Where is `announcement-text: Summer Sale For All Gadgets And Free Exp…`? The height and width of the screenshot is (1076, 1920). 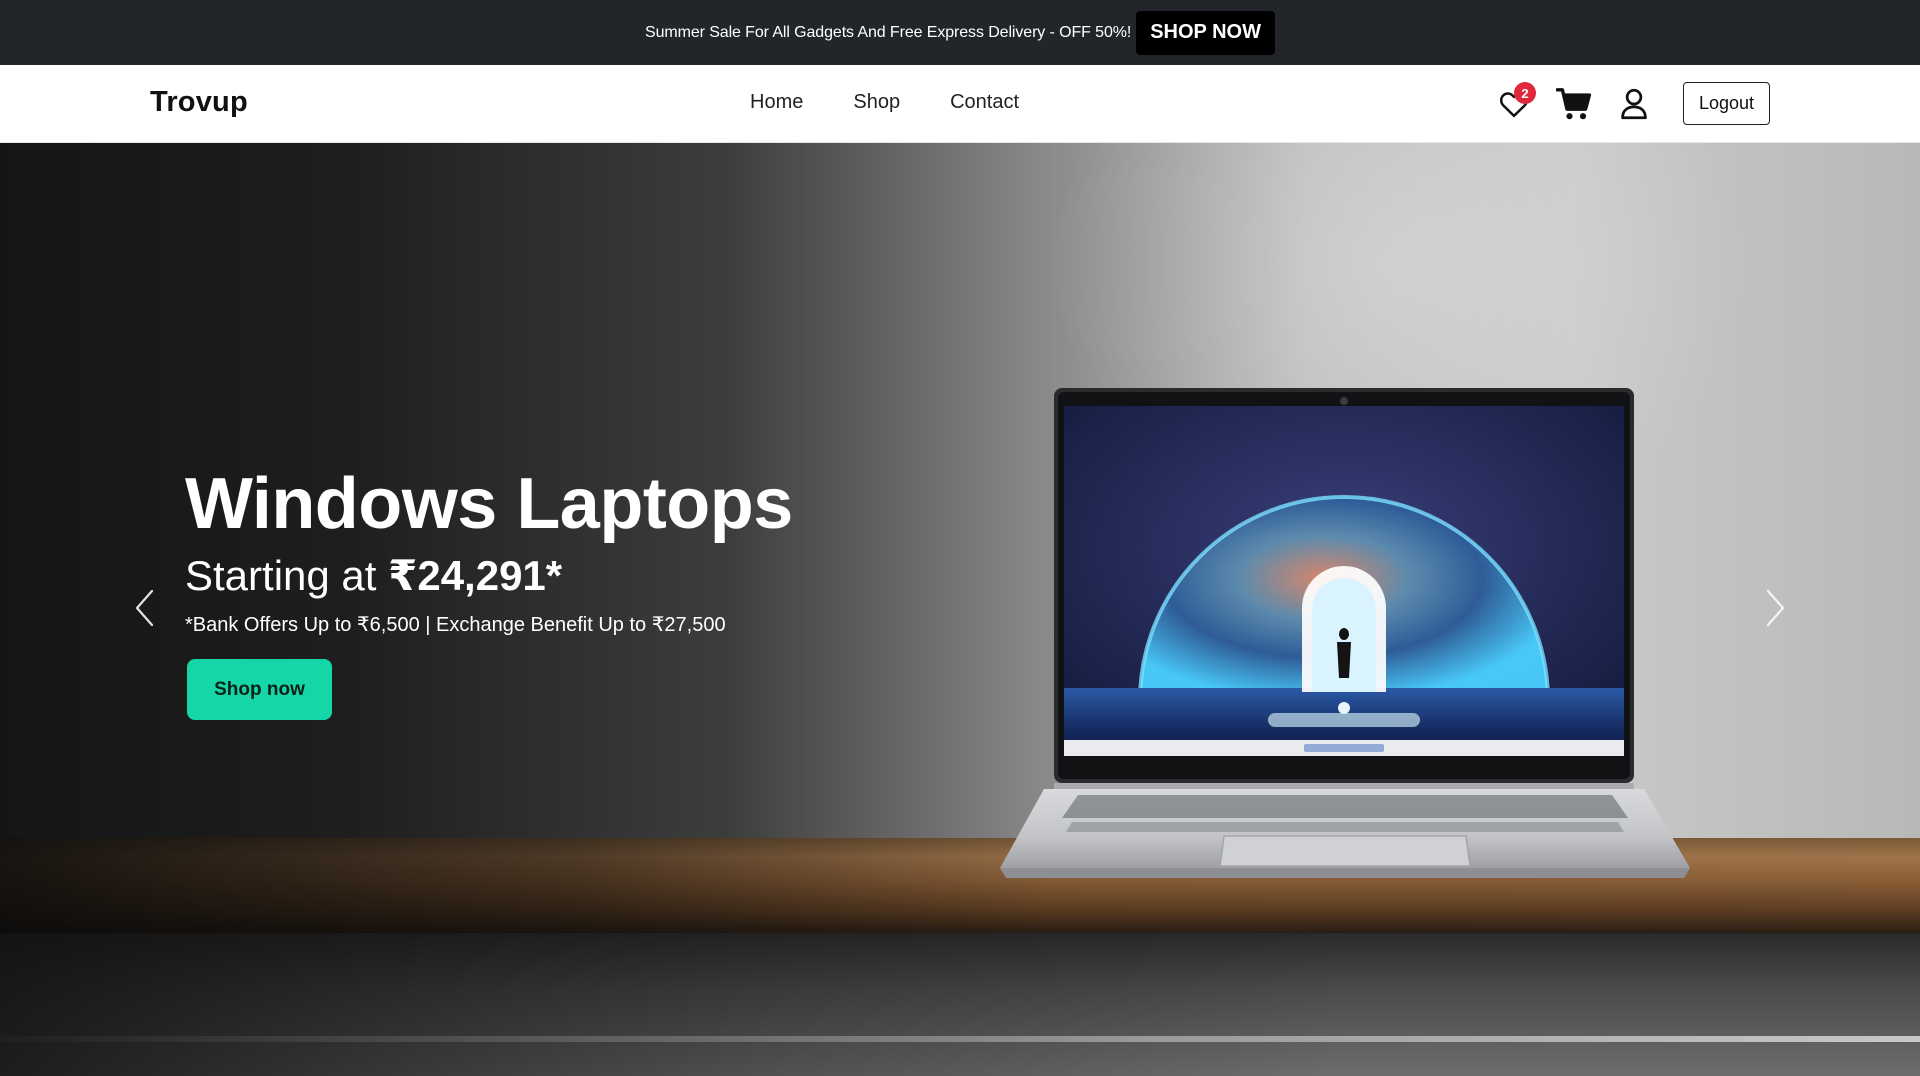
announcement-text: Summer Sale For All Gadgets And Free Exp… is located at coordinates (888, 32).